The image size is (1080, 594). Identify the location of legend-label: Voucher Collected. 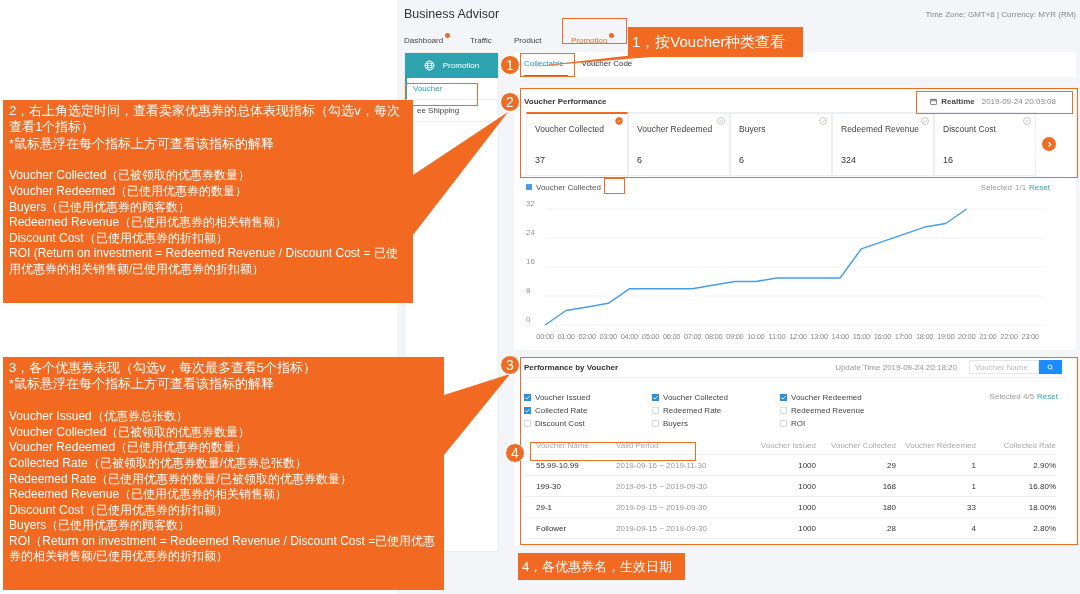
(568, 187).